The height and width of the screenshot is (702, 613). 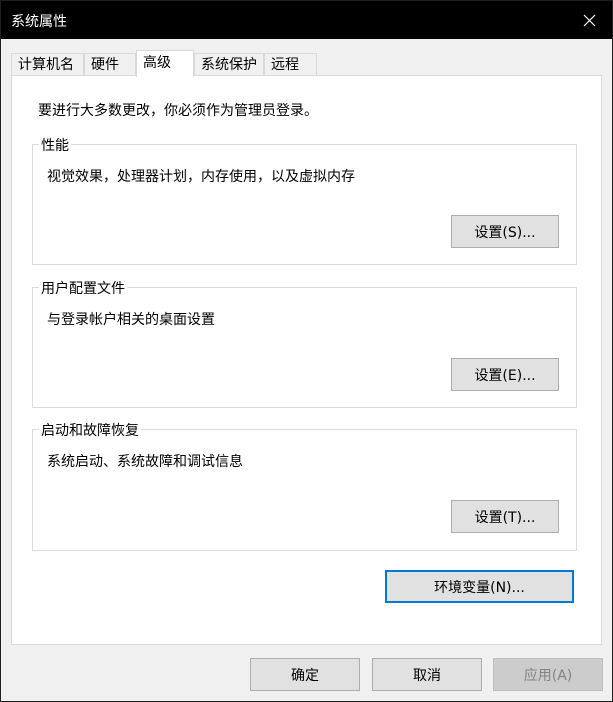 What do you see at coordinates (548, 674) in the screenshot?
I see `apply-button: 应用(A)` at bounding box center [548, 674].